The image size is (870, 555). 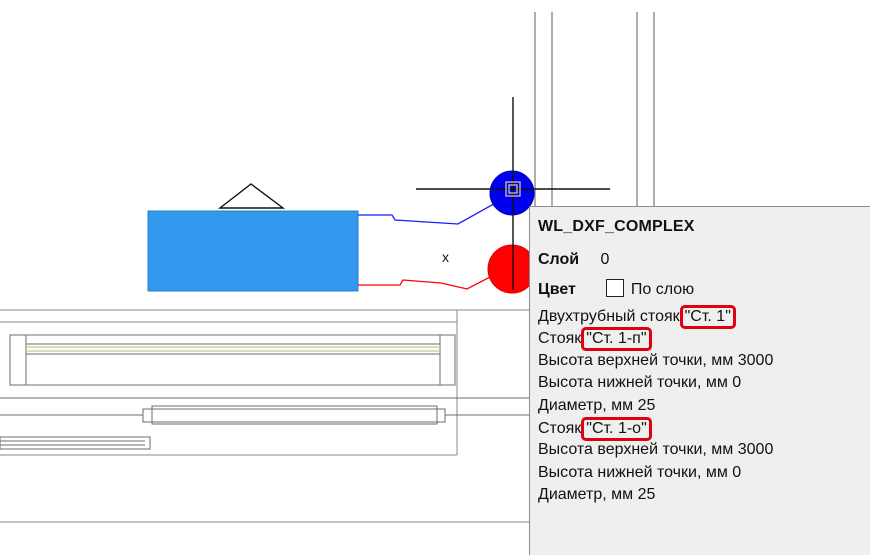 What do you see at coordinates (704, 260) in the screenshot?
I see `layer-row: Слой 0` at bounding box center [704, 260].